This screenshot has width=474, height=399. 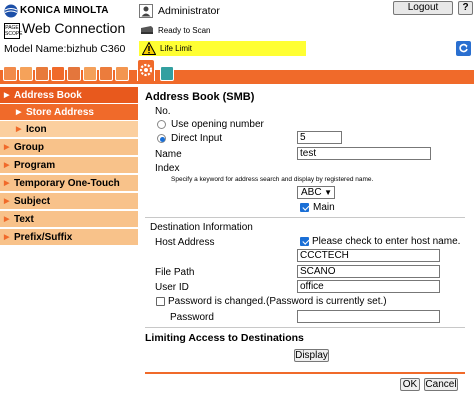 I want to click on sidebar-item-text: ▶ Text, so click(x=69, y=219).